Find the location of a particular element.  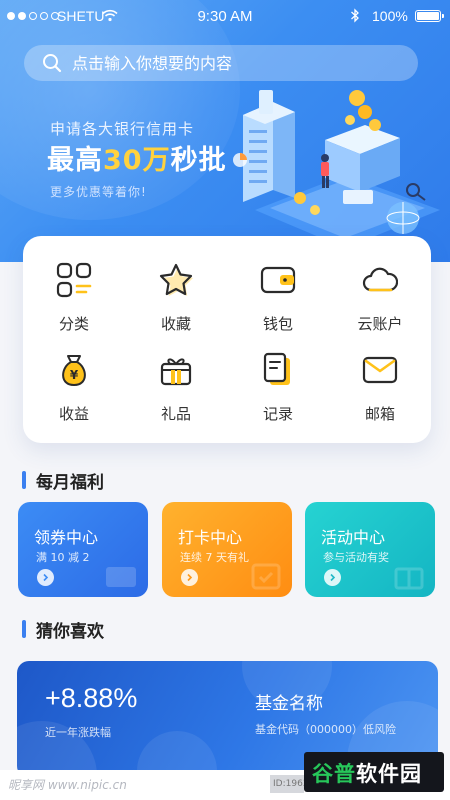

status-bar: SHETU 9:30 AM 100% is located at coordinates (225, 17).